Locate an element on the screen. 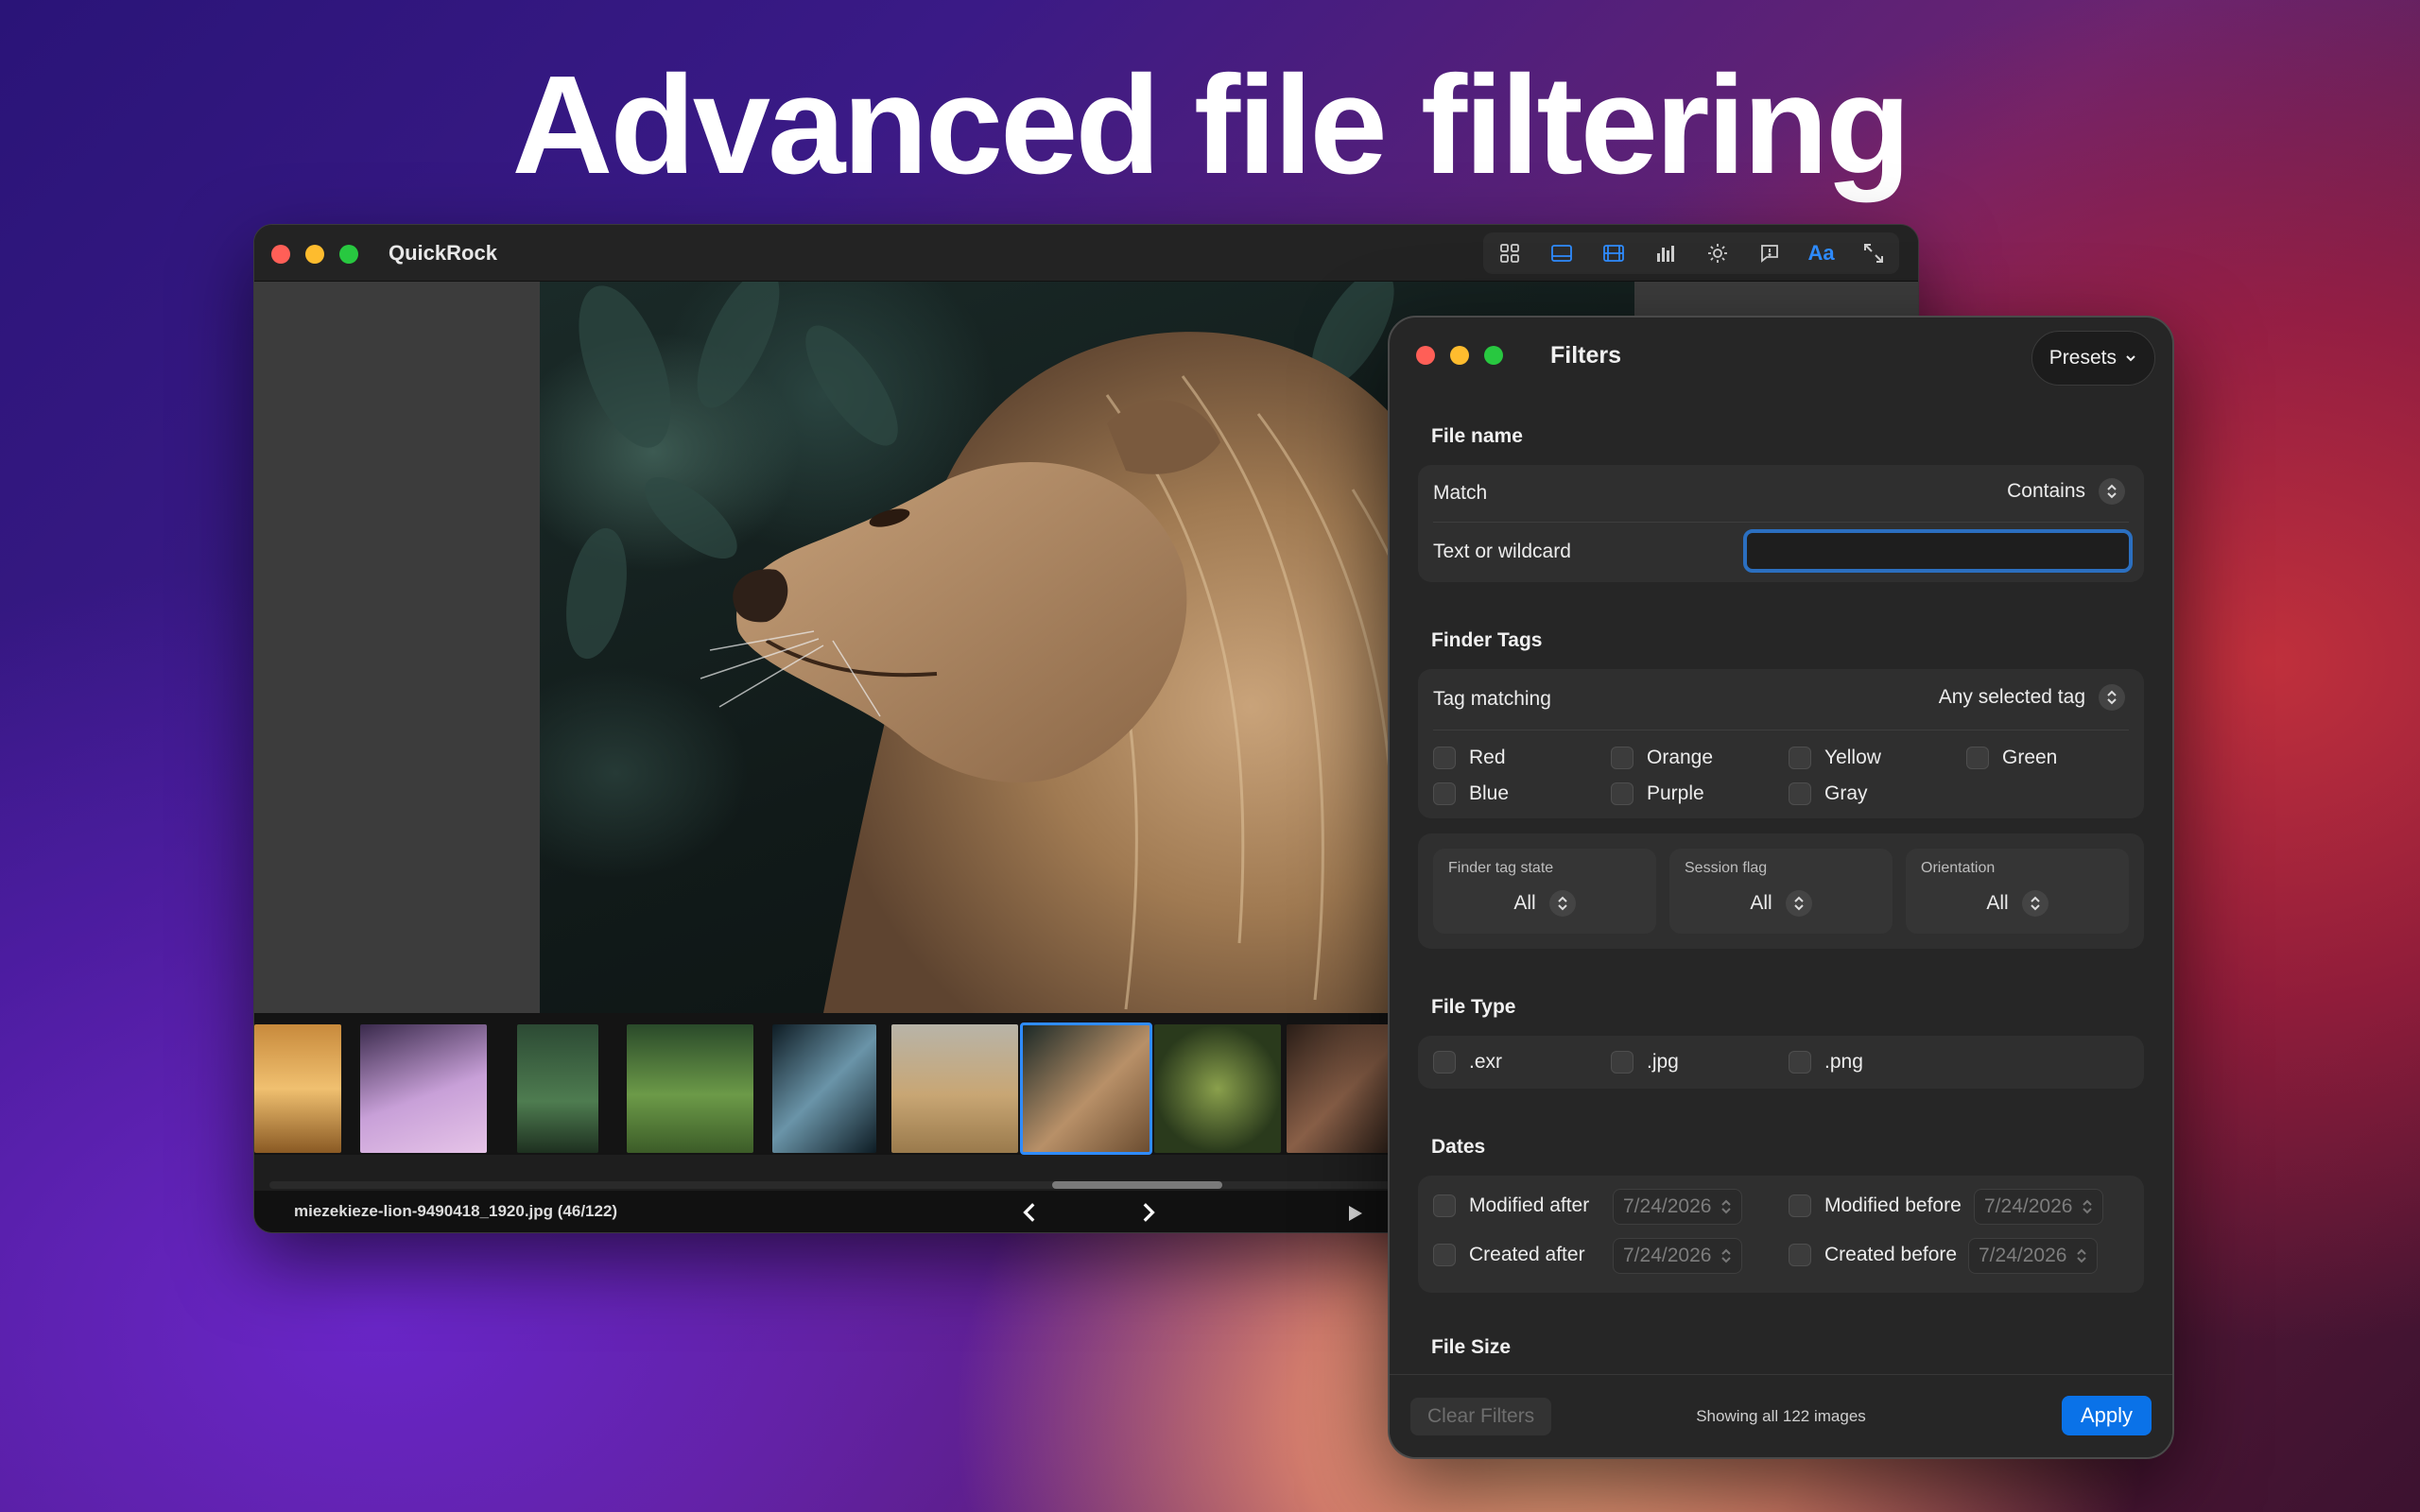 This screenshot has height=1512, width=2420. orientation-select: All is located at coordinates (2017, 903).